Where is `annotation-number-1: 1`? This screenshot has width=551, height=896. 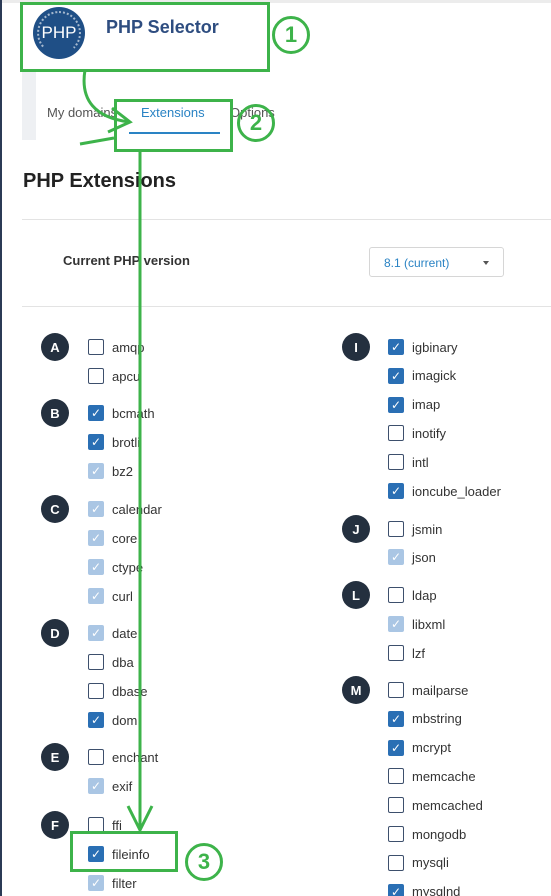 annotation-number-1: 1 is located at coordinates (291, 35).